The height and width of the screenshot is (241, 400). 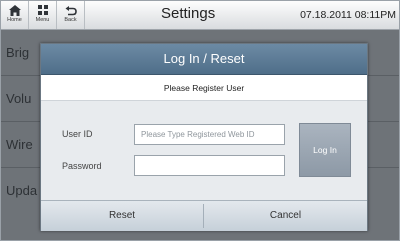 I want to click on home-icon, so click(x=14, y=10).